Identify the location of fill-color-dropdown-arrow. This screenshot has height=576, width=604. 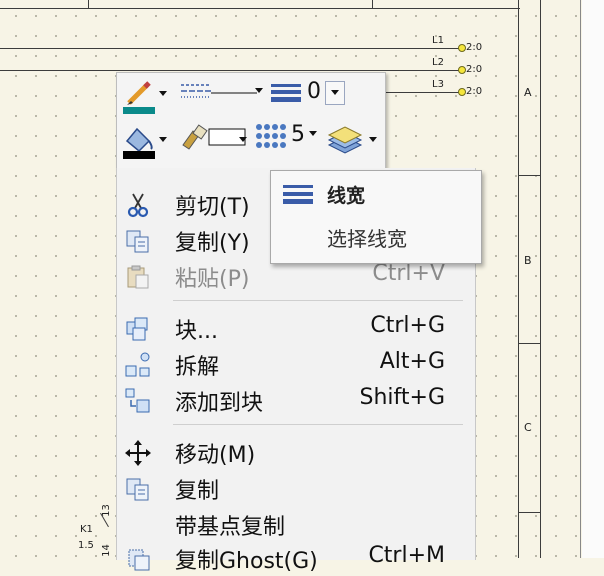
(163, 139).